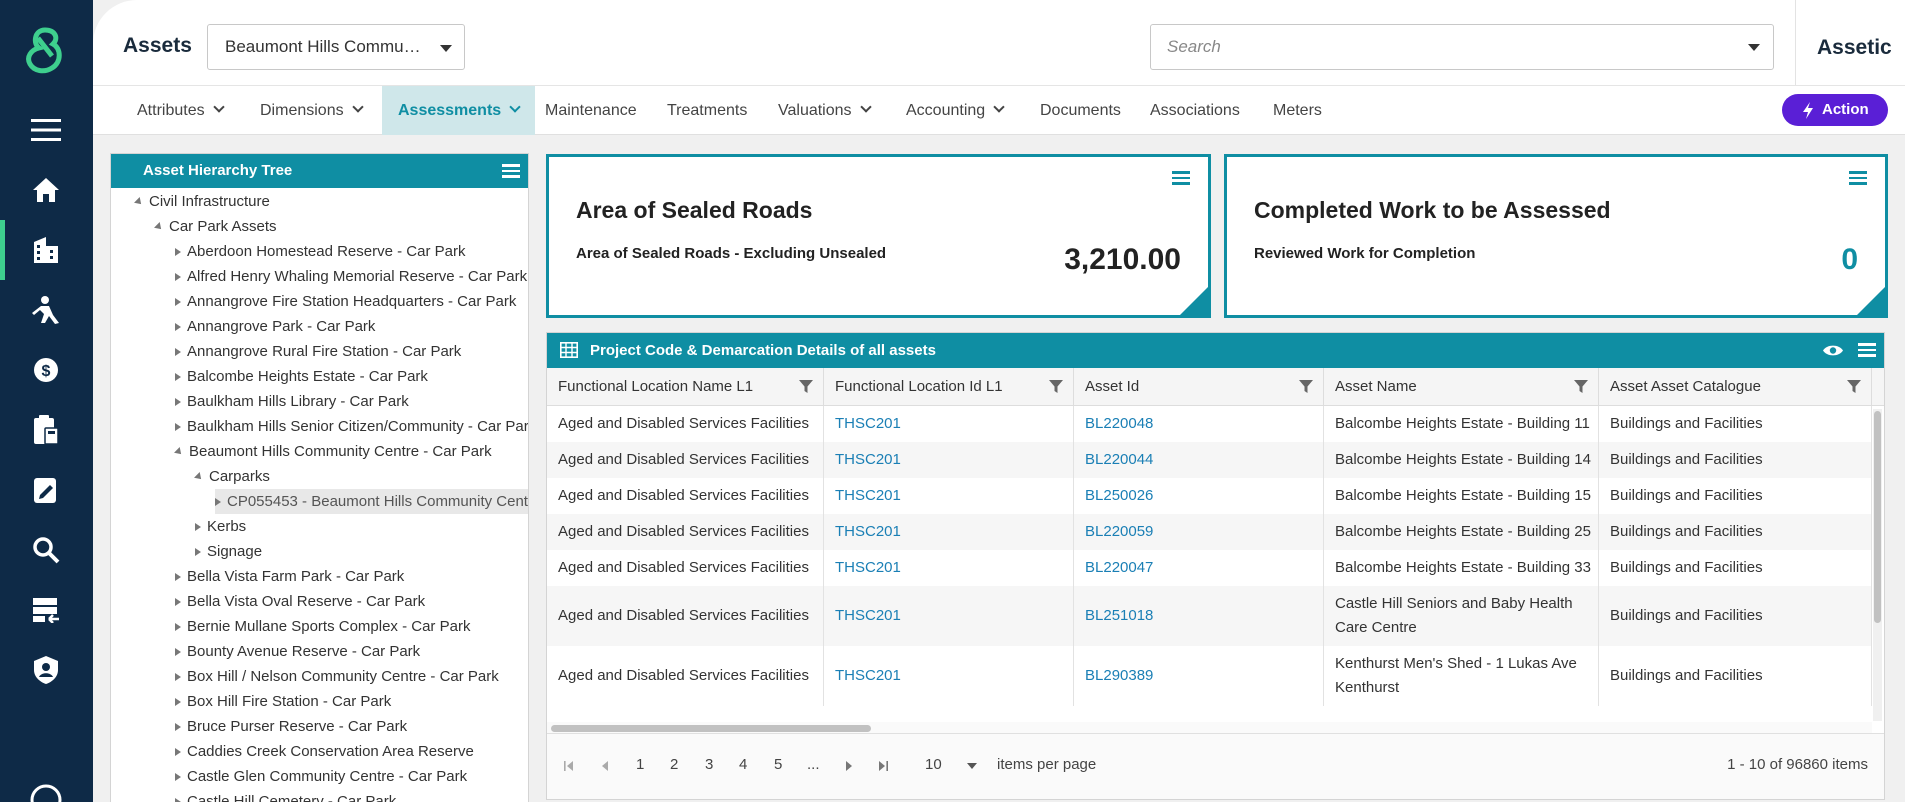 The width and height of the screenshot is (1905, 802). Describe the element at coordinates (46, 430) in the screenshot. I see `calculator-icon` at that location.